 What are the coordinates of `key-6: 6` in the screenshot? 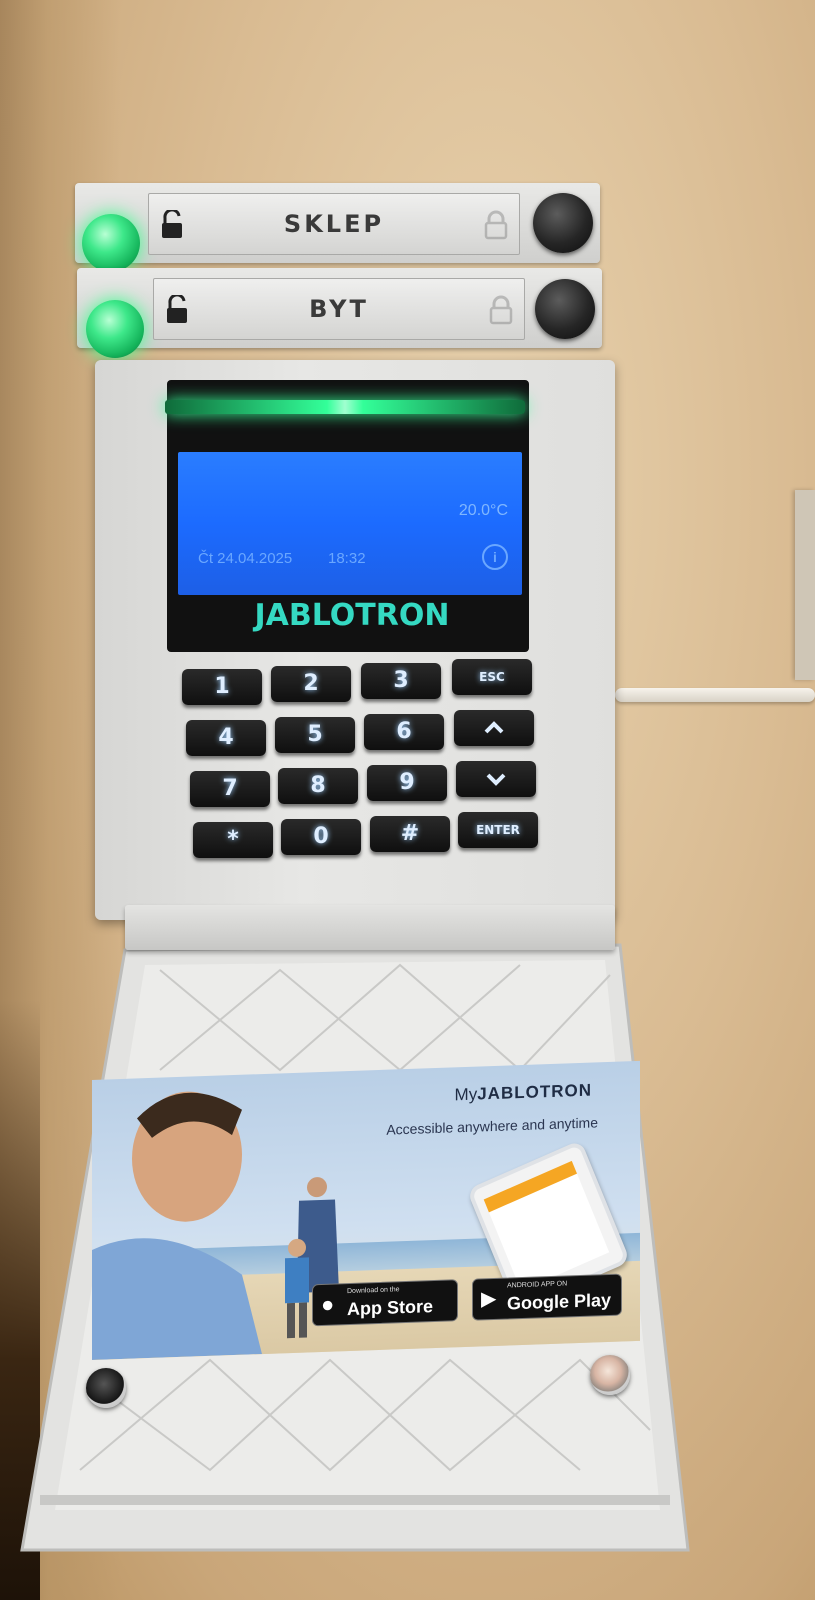 It's located at (404, 732).